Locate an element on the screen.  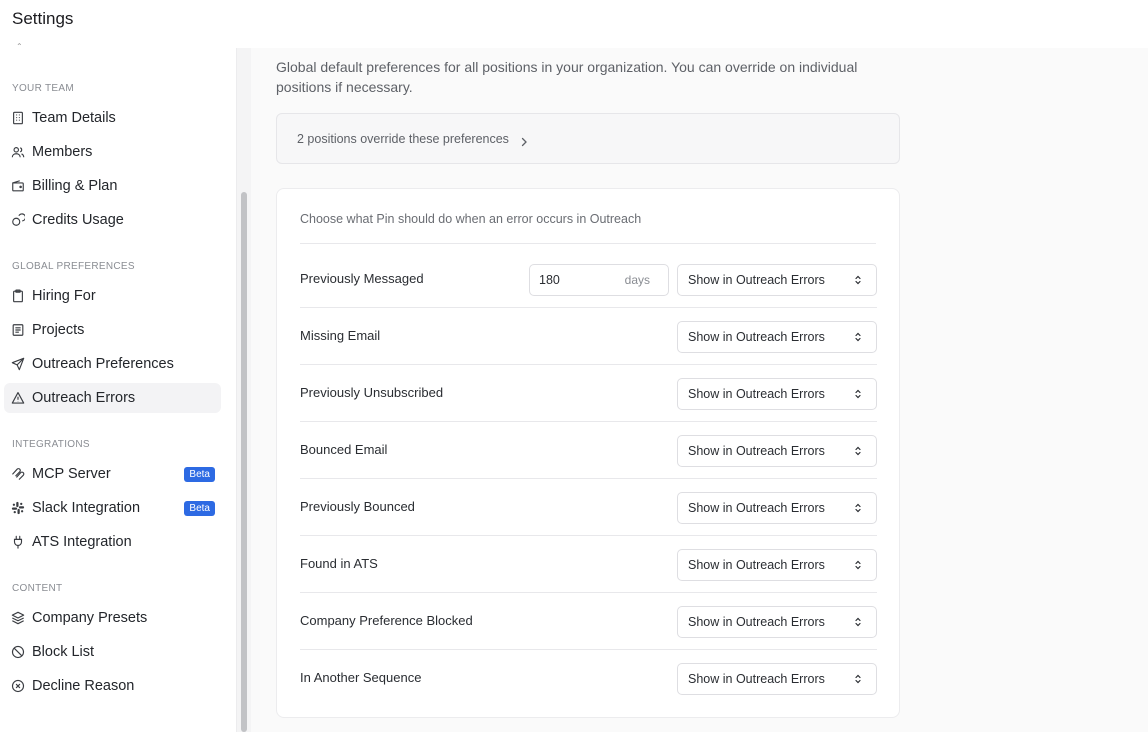
sidebar-item-outreach-preferences: Outreach Preferences is located at coordinates (112, 364).